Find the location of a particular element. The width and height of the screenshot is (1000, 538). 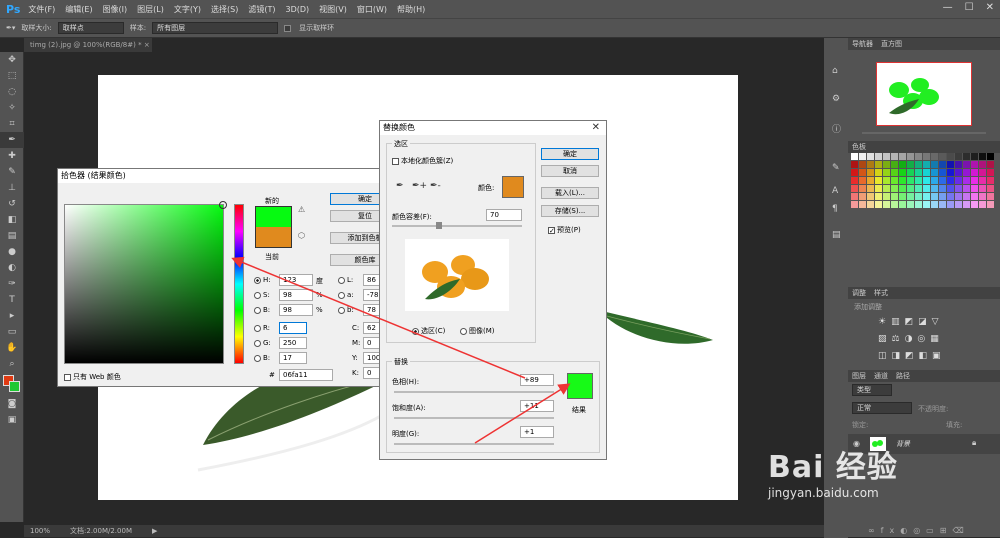

tab-navigator: 导航器 is located at coordinates (862, 44).